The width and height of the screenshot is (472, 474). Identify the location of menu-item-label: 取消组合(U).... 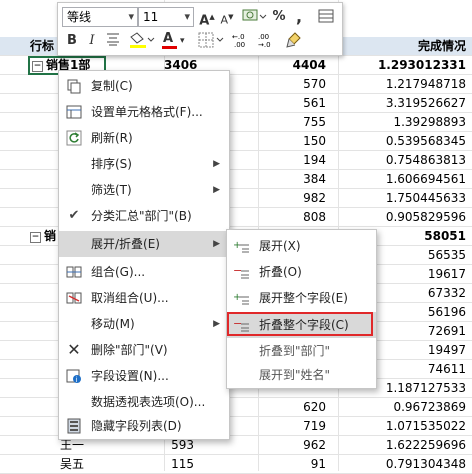
(130, 298).